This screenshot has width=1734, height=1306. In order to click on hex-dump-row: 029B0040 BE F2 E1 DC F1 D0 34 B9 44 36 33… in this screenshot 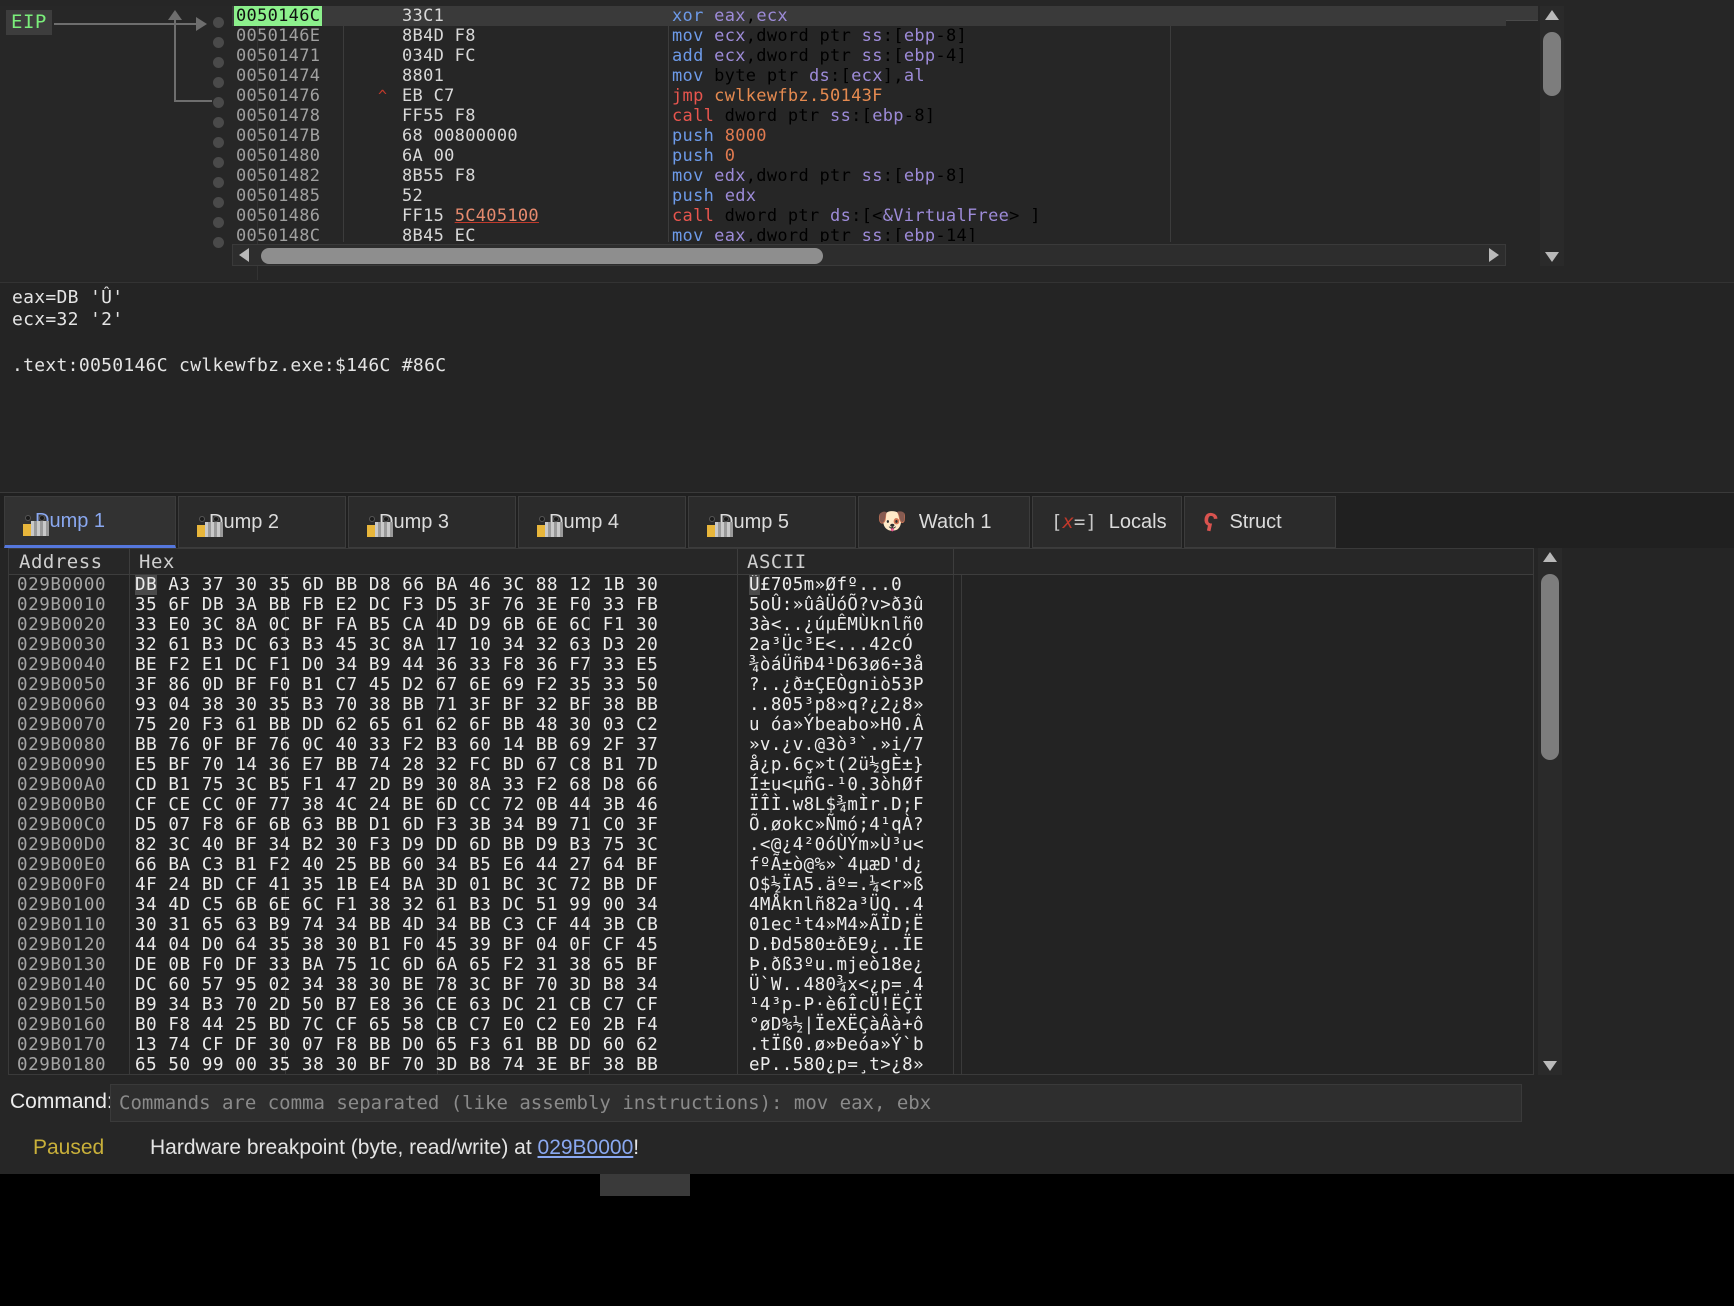, I will do `click(771, 665)`.